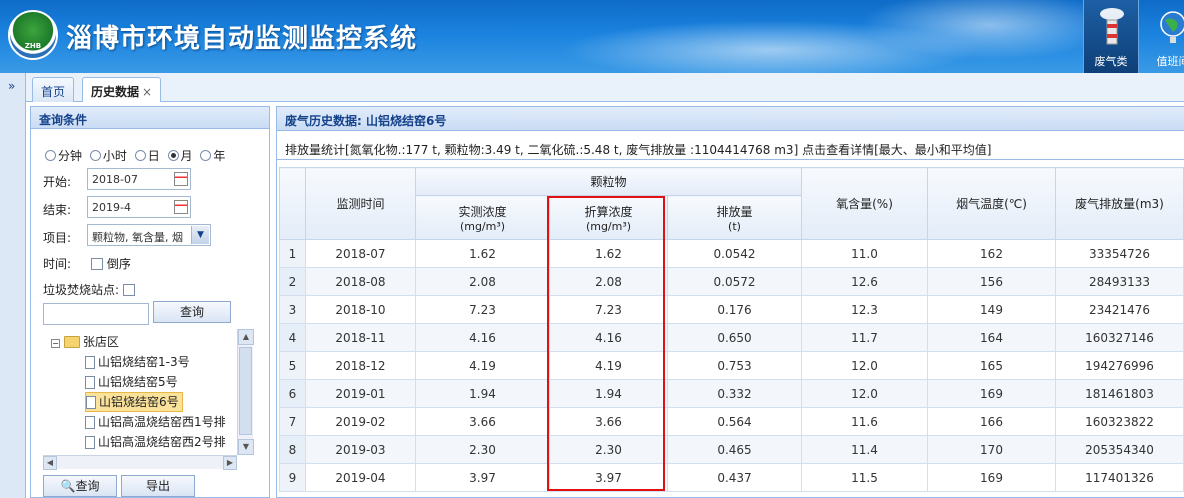 This screenshot has height=498, width=1184. I want to click on radio-label: 日, so click(153, 156).